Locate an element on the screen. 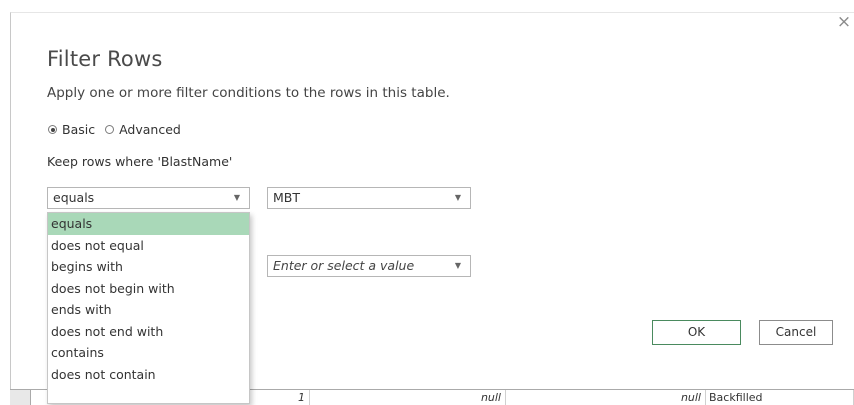  mode-radio-group: Basic Advanced is located at coordinates (119, 129).